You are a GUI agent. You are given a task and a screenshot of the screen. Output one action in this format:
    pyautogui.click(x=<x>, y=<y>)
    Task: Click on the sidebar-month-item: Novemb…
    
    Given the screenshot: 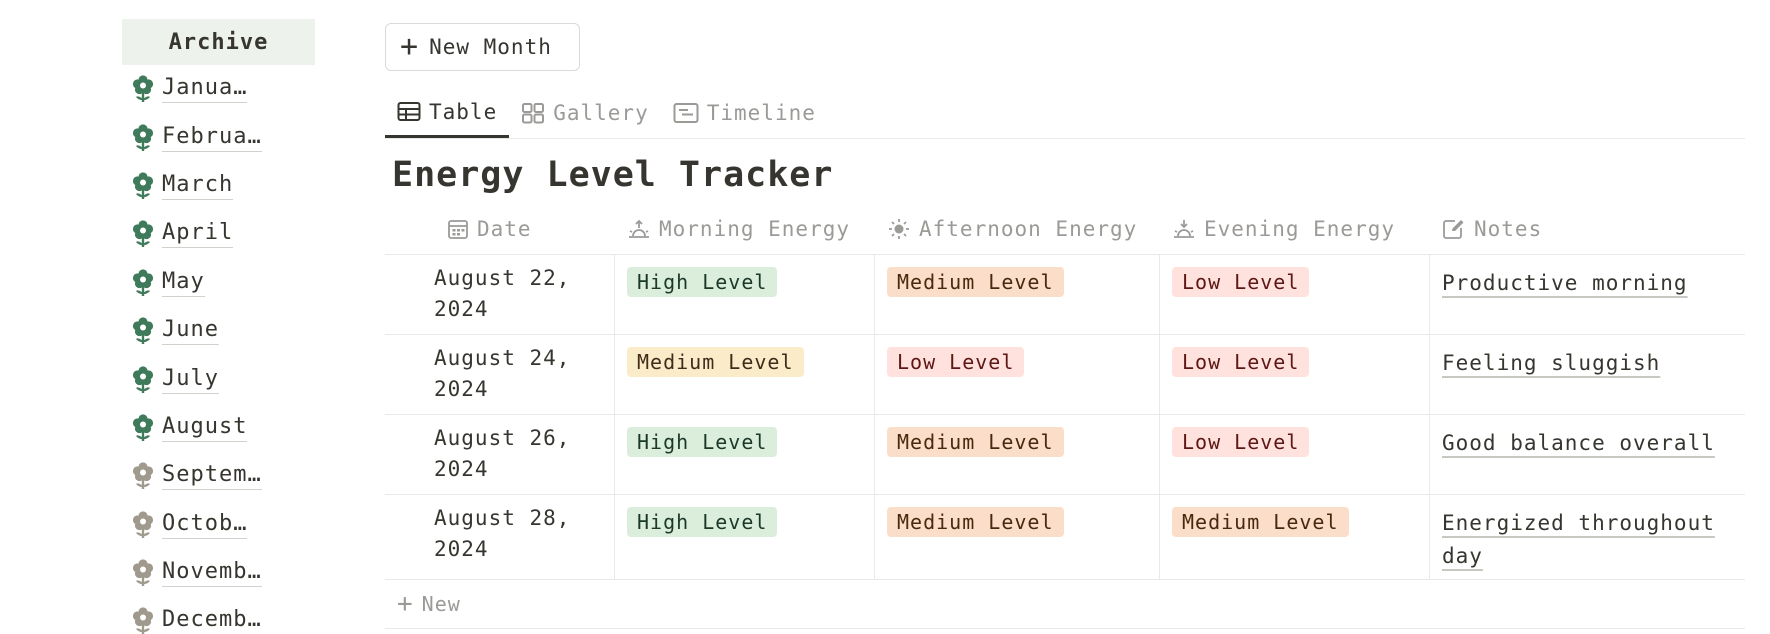 What is the action you would take?
    pyautogui.click(x=218, y=573)
    